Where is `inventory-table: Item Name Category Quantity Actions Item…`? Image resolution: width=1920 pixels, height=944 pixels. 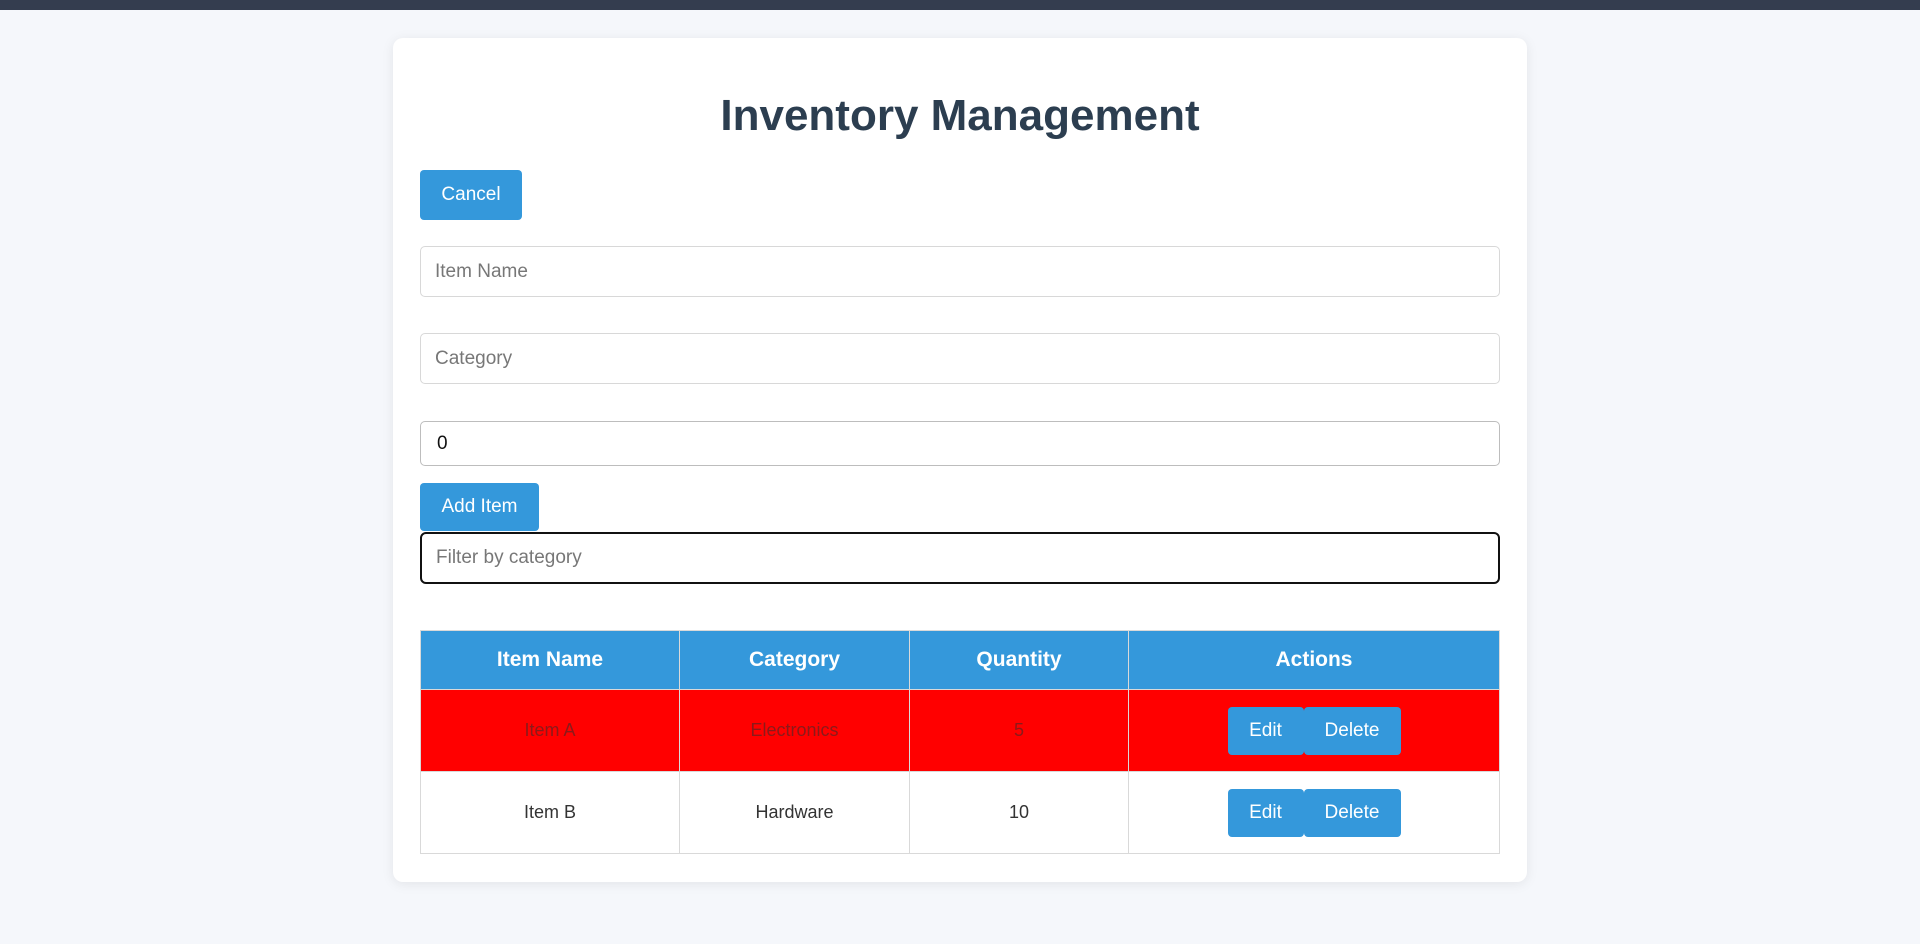 inventory-table: Item Name Category Quantity Actions Item… is located at coordinates (960, 742).